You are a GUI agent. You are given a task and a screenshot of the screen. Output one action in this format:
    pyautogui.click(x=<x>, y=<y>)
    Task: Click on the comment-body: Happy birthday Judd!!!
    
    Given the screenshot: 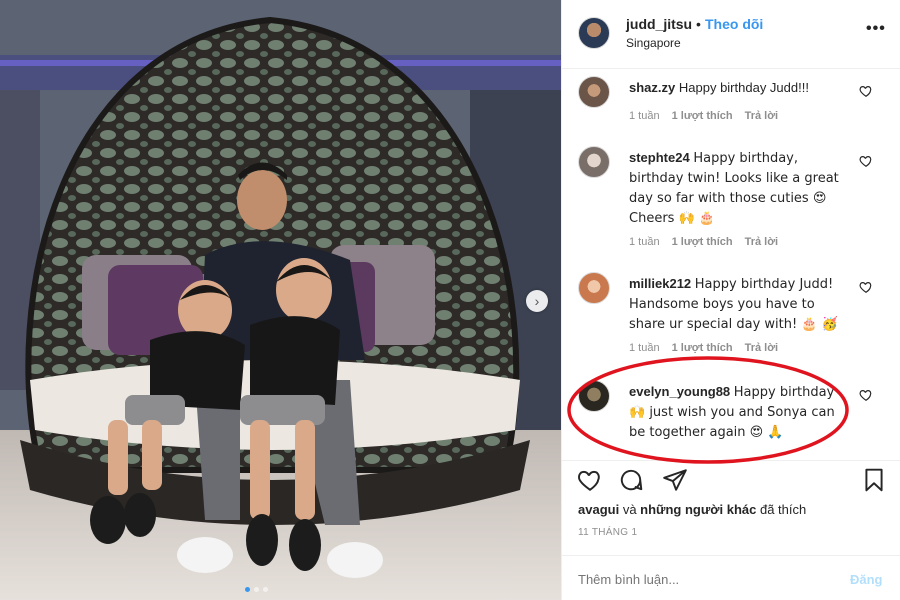 What is the action you would take?
    pyautogui.click(x=743, y=87)
    